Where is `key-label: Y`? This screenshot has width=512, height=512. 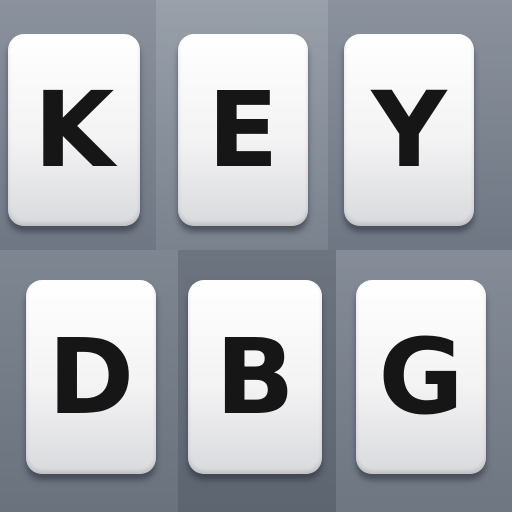 key-label: Y is located at coordinates (409, 130).